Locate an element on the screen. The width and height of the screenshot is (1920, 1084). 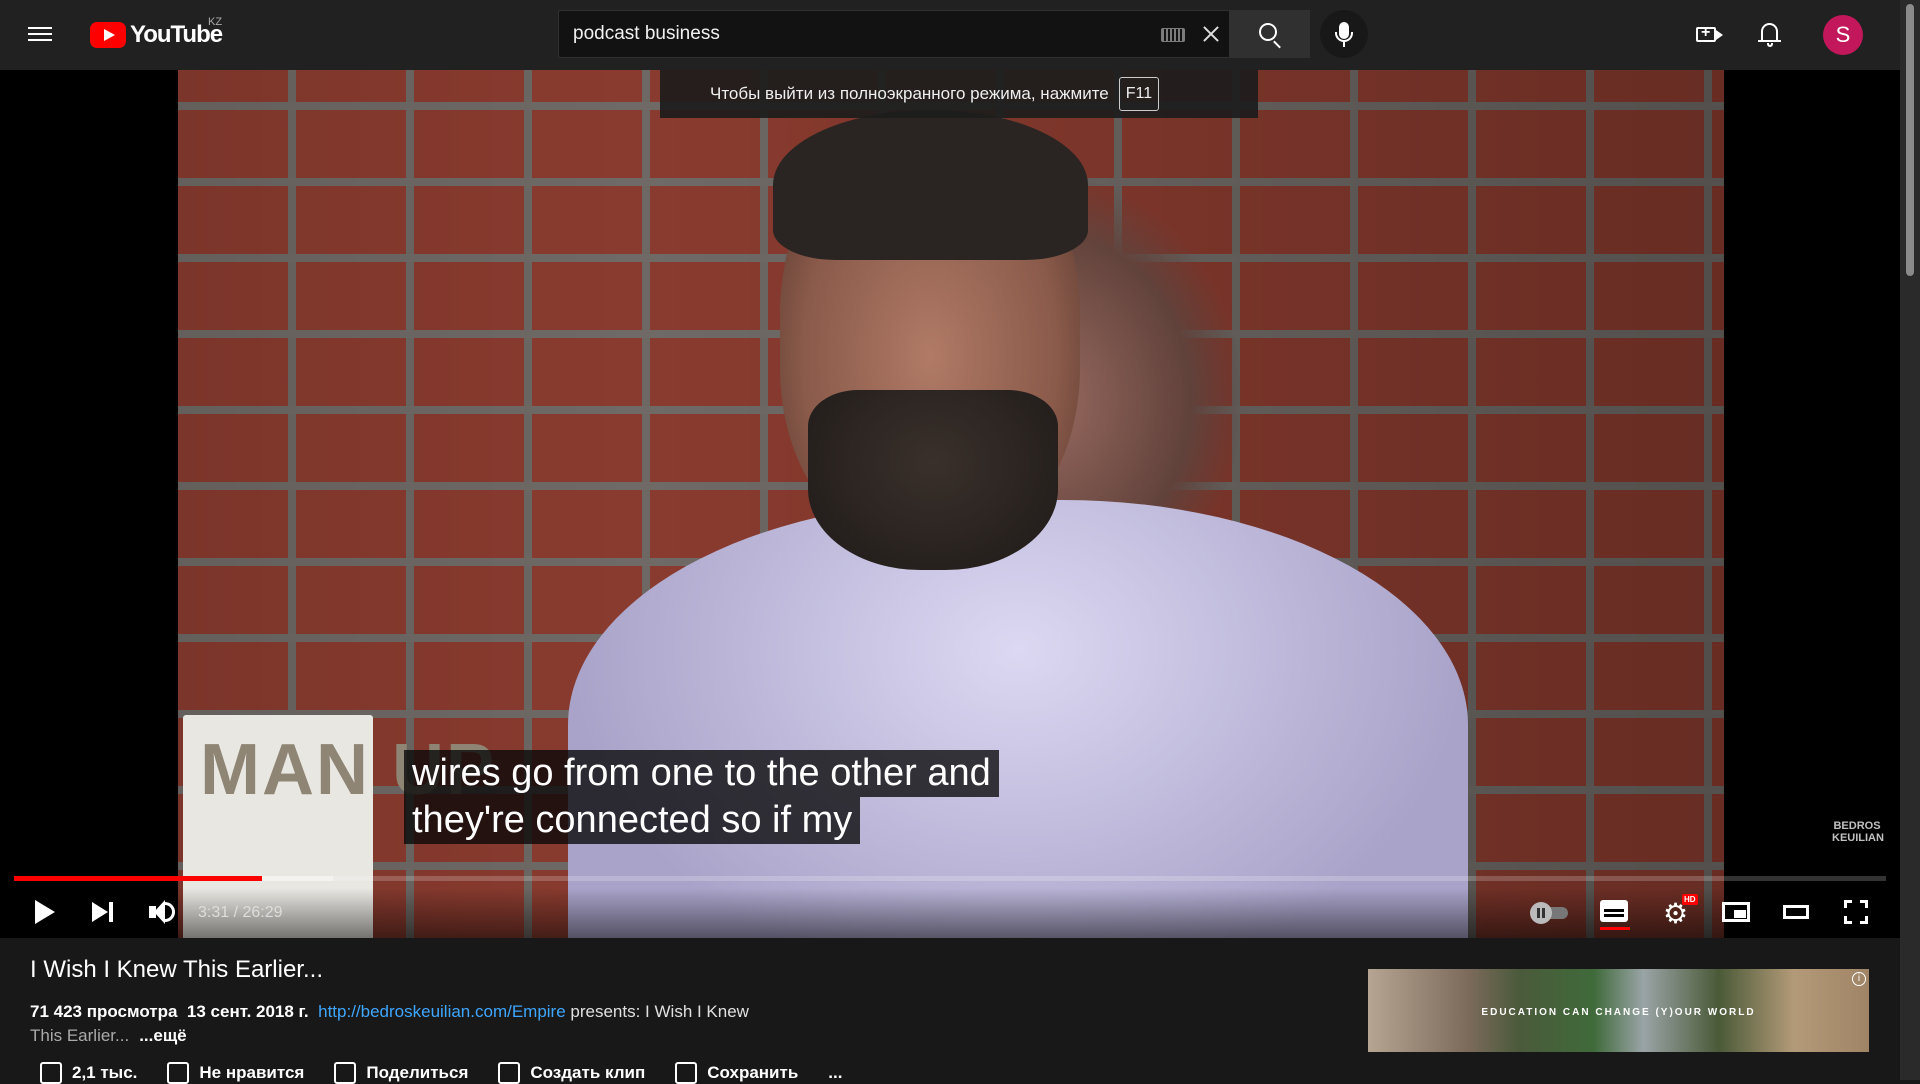
hd-badge: HD is located at coordinates (1690, 899).